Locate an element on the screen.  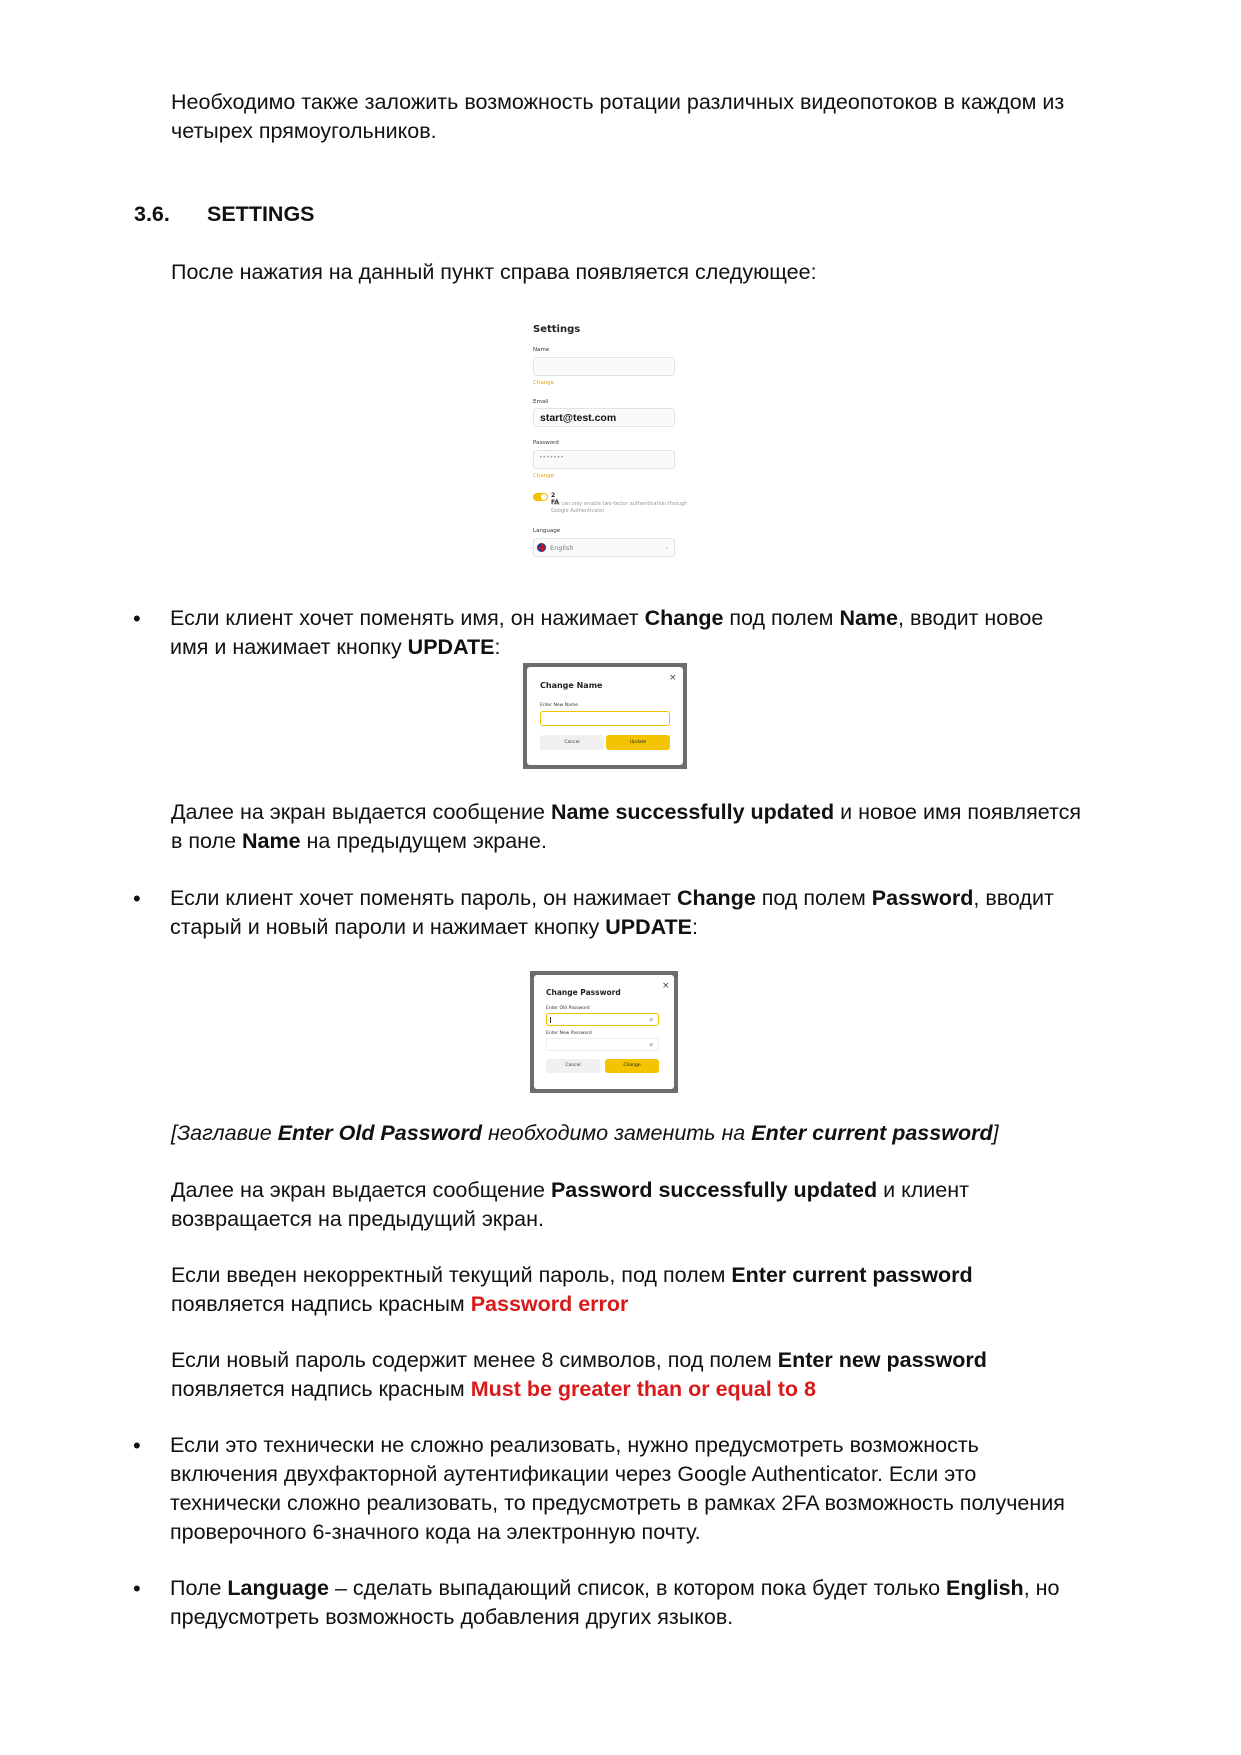
language-select: English ⌄ is located at coordinates (604, 547).